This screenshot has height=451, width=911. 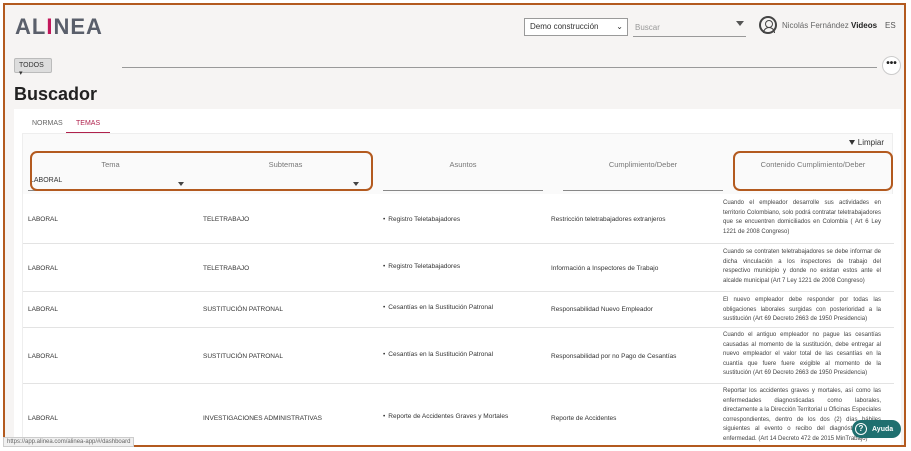 What do you see at coordinates (262, 418) in the screenshot?
I see `row-subtema: INVESTIGACIONES ADMINISTRATIVAS` at bounding box center [262, 418].